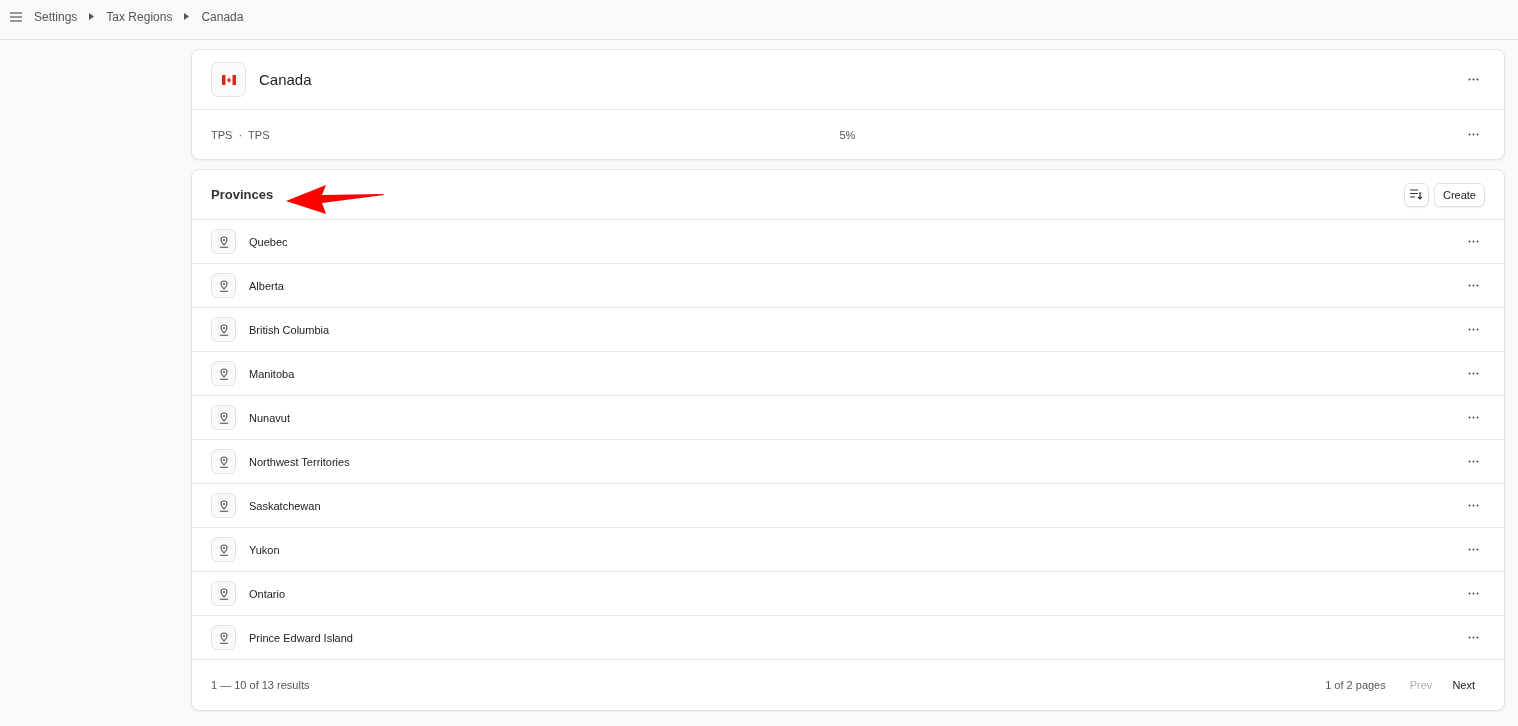  Describe the element at coordinates (855, 549) in the screenshot. I see `province-link: Yukon` at that location.